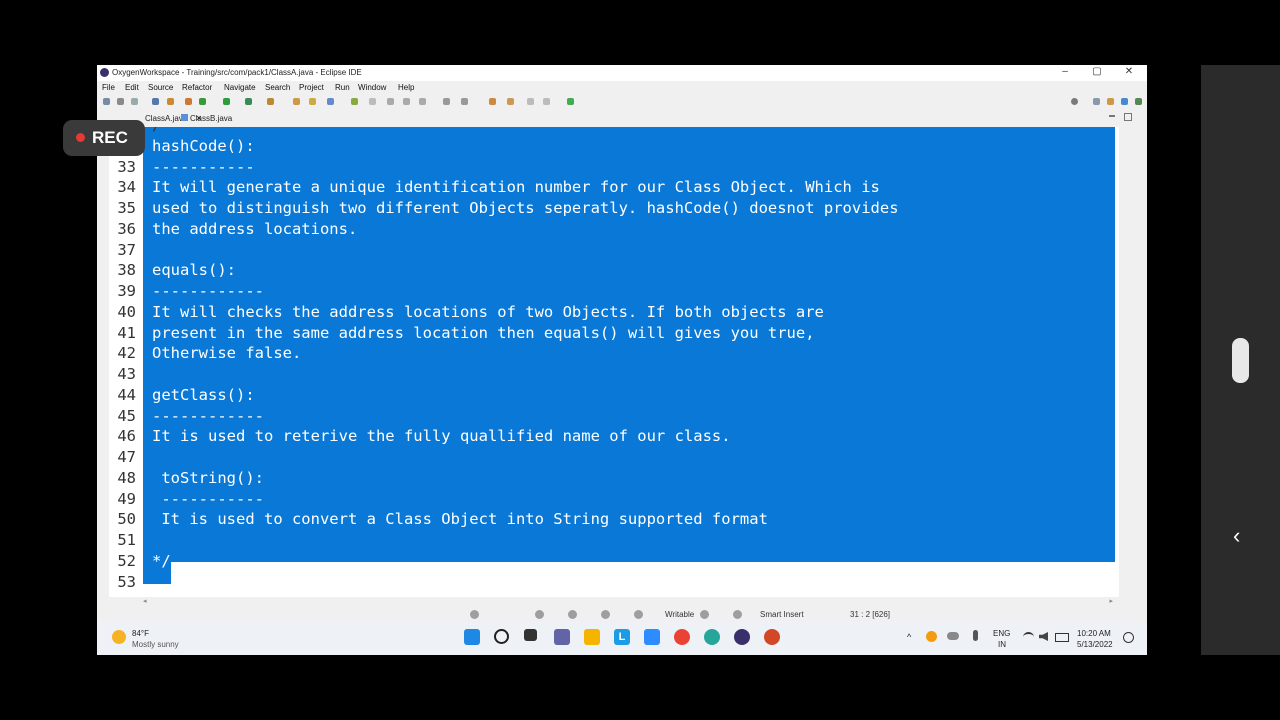  Describe the element at coordinates (1097, 71) in the screenshot. I see `maximize-button: ▢` at that location.